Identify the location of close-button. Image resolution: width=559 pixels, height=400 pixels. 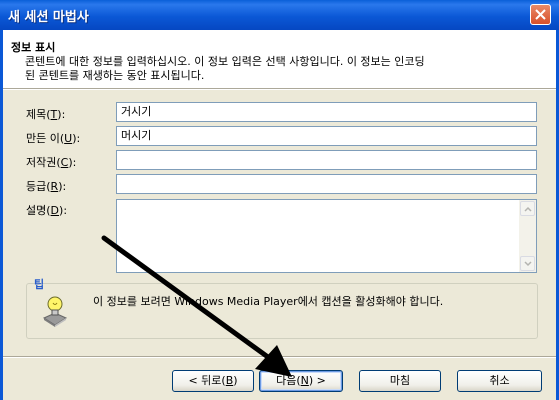
(540, 14).